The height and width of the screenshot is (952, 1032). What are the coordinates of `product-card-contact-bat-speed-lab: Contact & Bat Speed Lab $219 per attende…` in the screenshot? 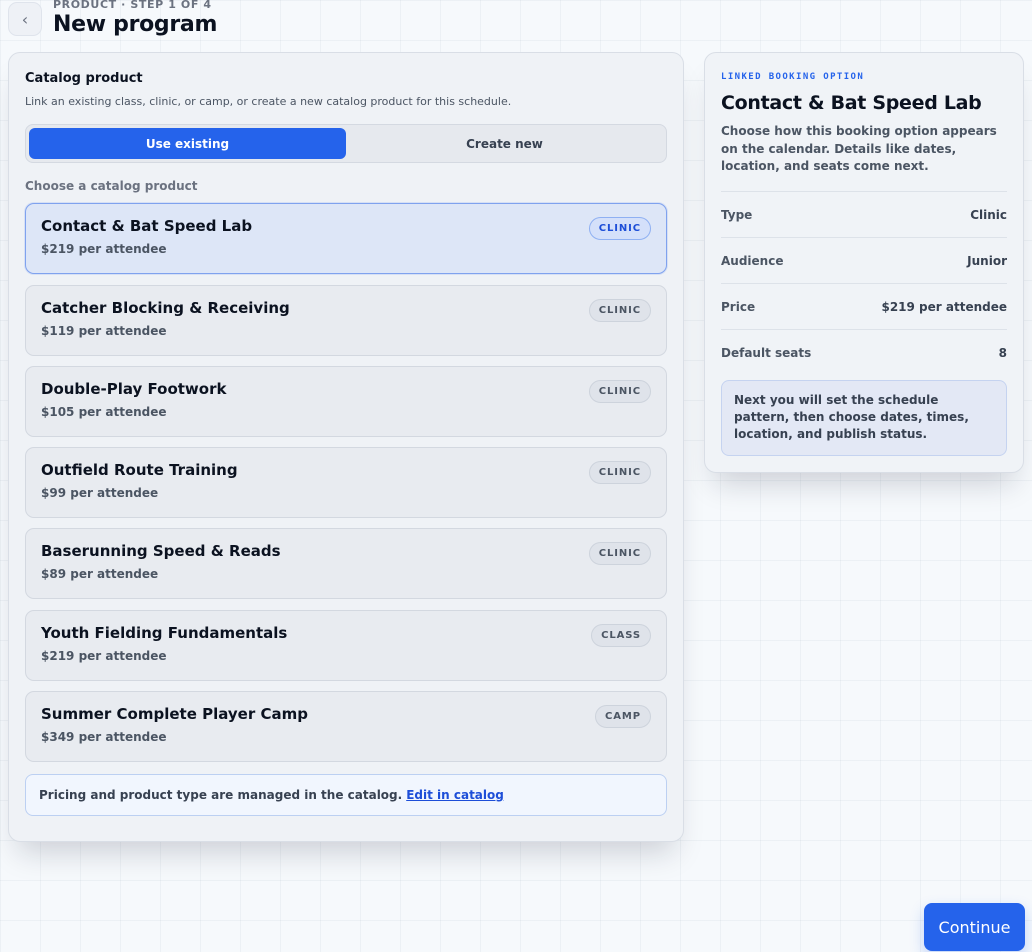 It's located at (346, 238).